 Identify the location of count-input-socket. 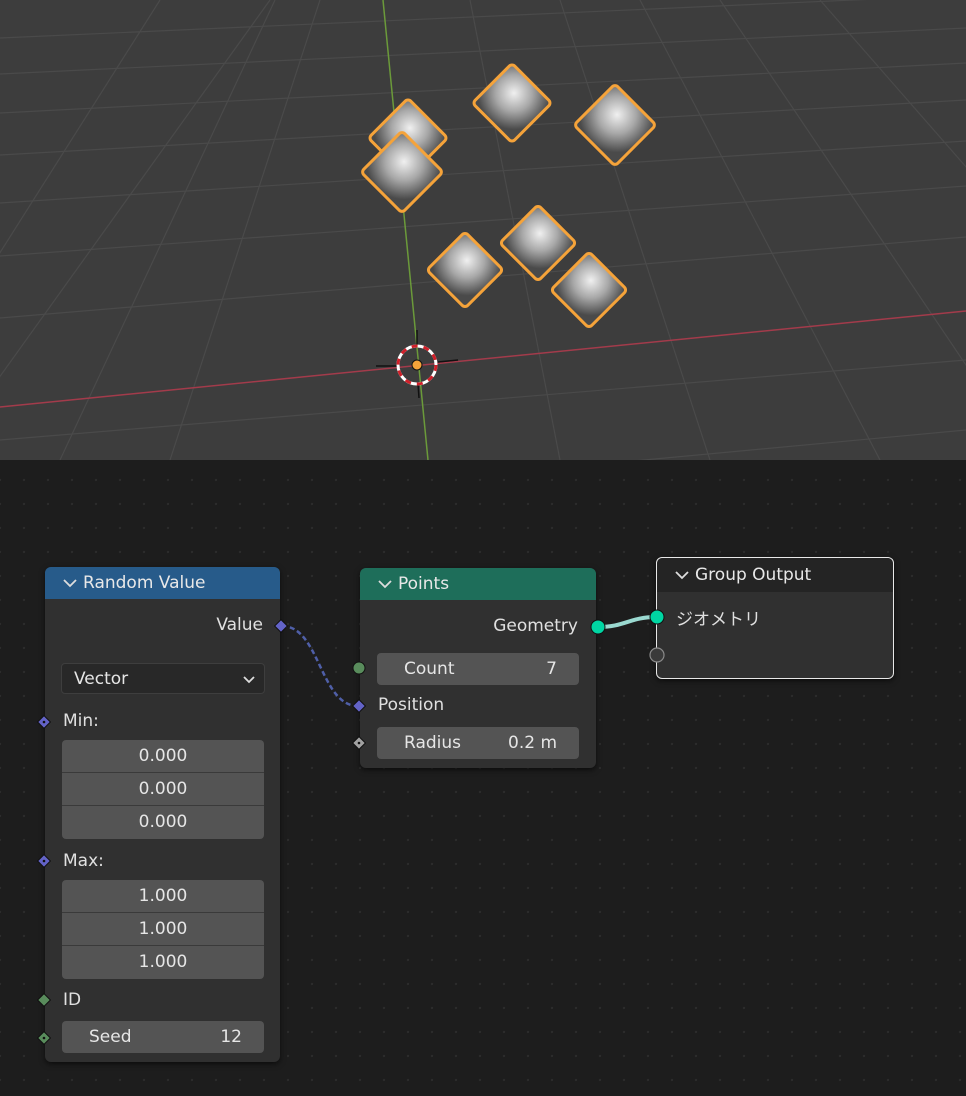
(359, 668).